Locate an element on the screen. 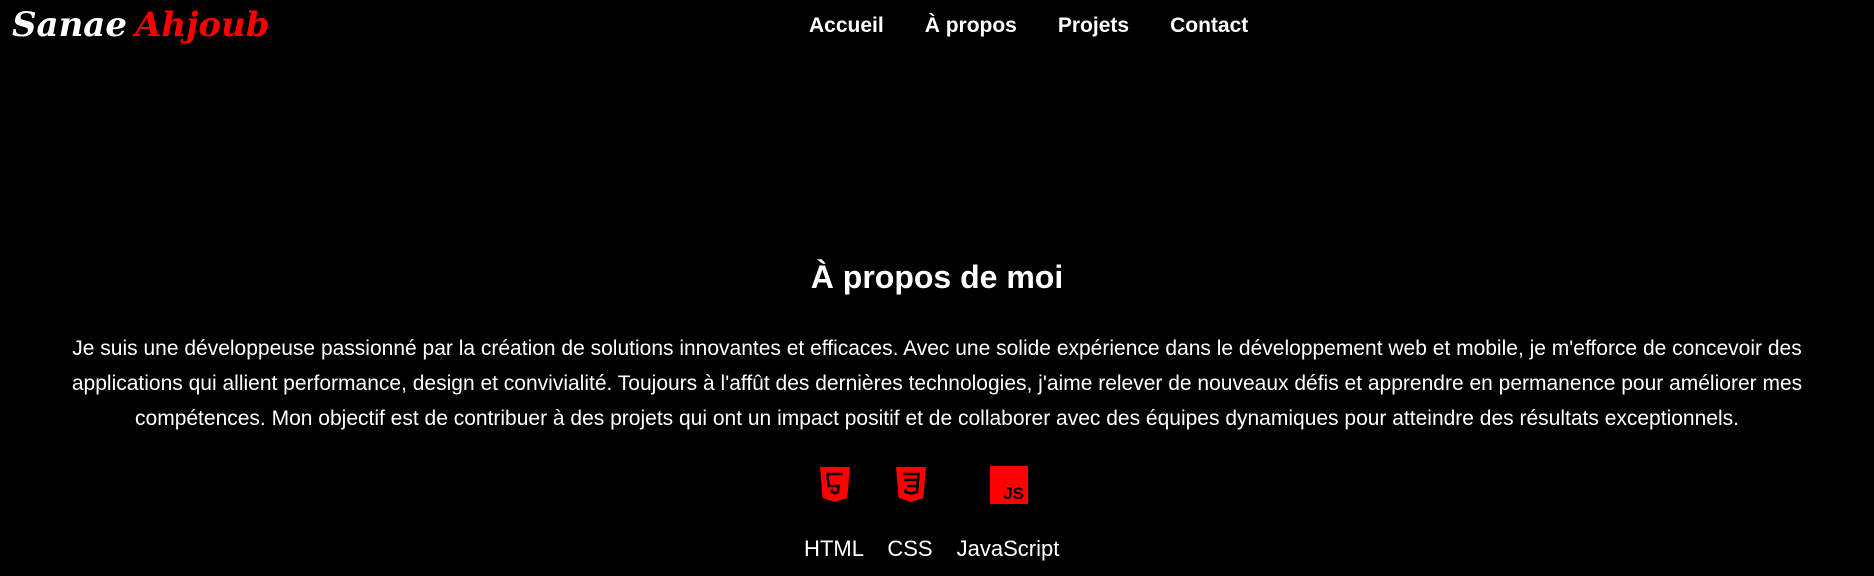  nav-link-projets: Projets is located at coordinates (1093, 26).